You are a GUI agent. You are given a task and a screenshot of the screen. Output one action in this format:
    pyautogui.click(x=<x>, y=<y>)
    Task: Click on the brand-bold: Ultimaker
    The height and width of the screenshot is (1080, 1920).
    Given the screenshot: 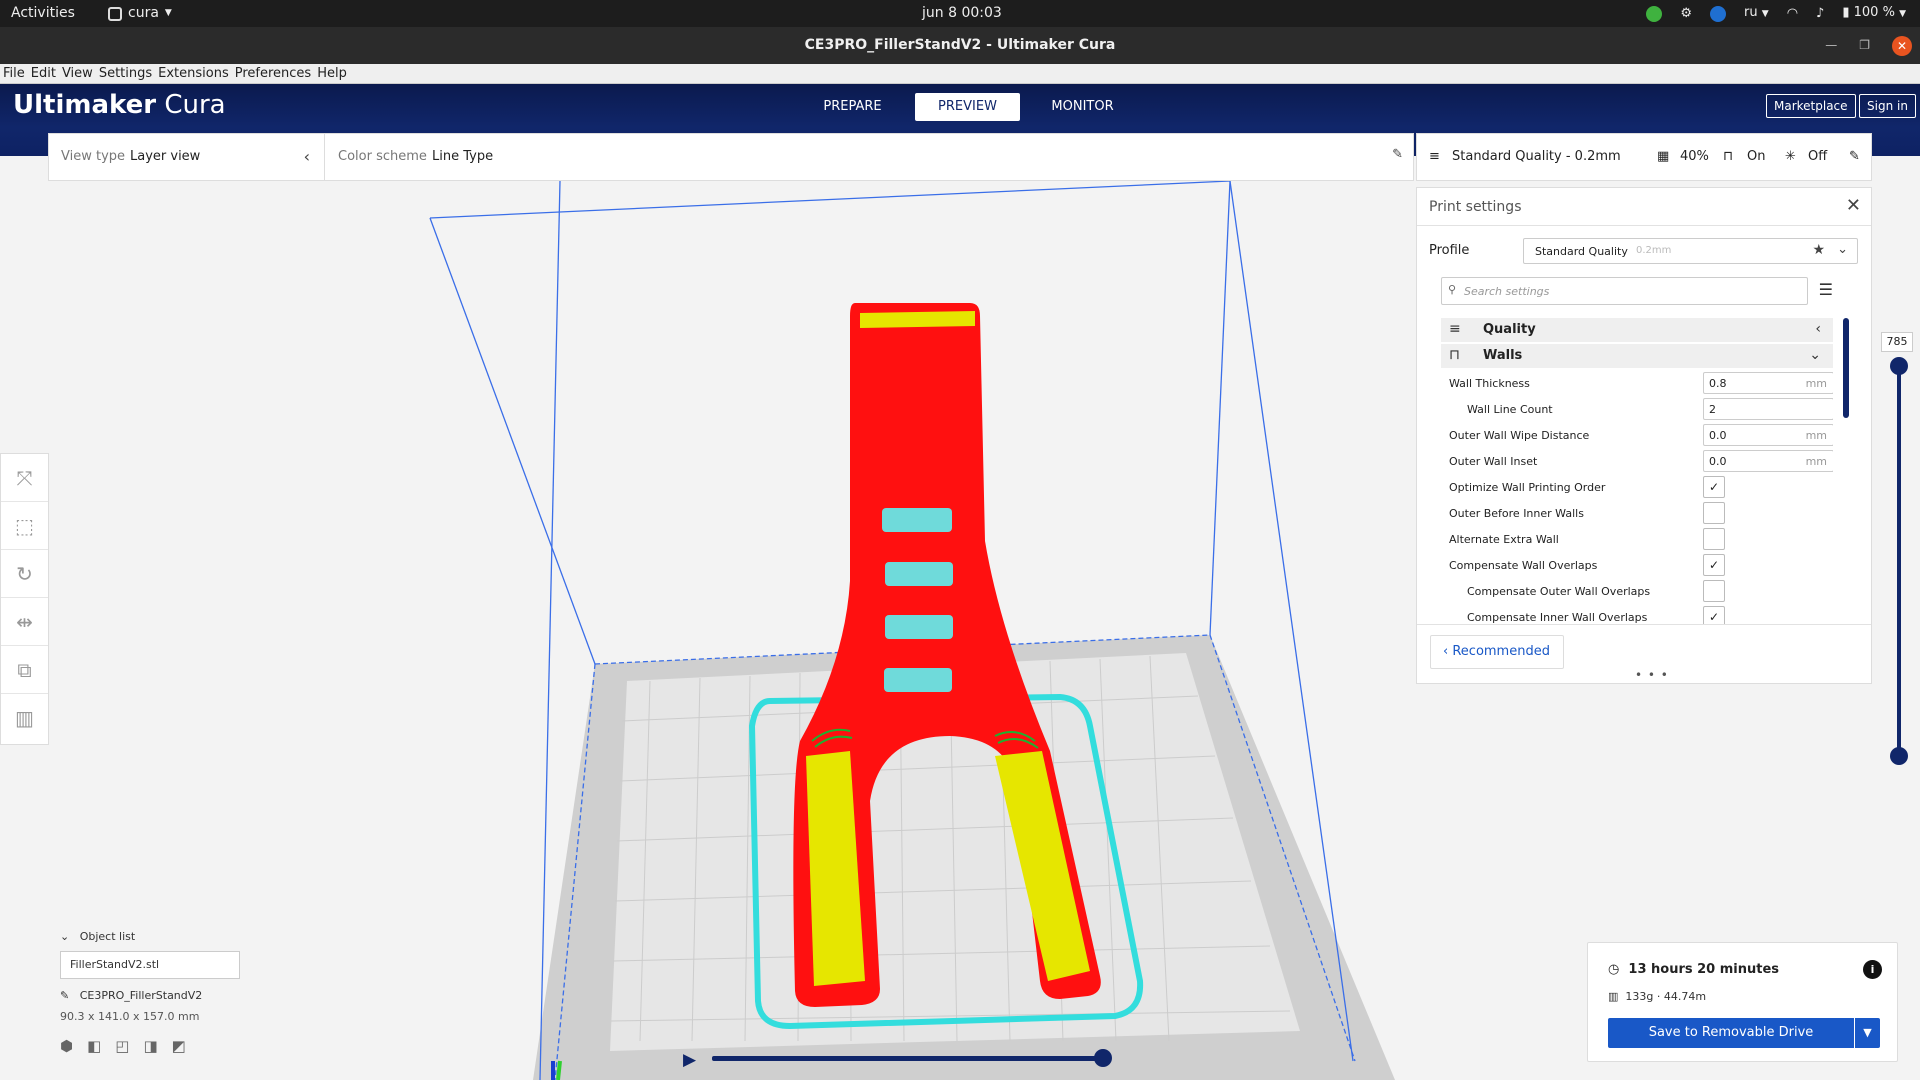 What is the action you would take?
    pyautogui.click(x=85, y=105)
    